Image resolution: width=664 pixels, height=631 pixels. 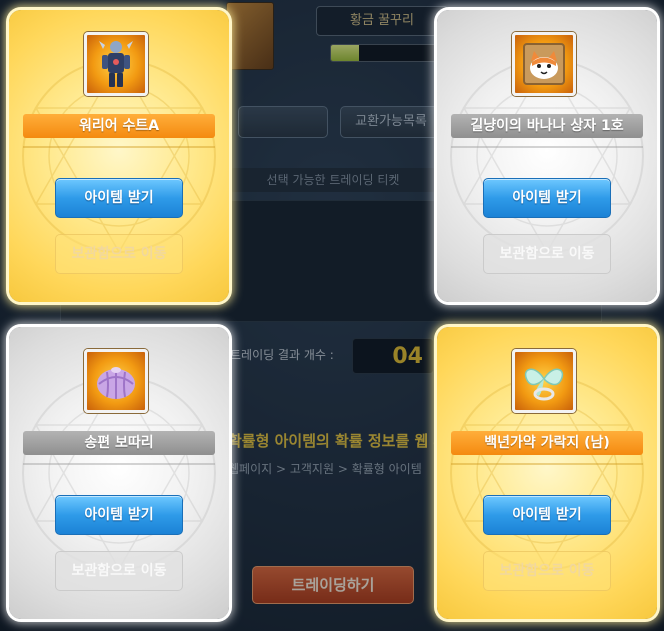 I want to click on wedding-ring-icon, so click(x=544, y=384).